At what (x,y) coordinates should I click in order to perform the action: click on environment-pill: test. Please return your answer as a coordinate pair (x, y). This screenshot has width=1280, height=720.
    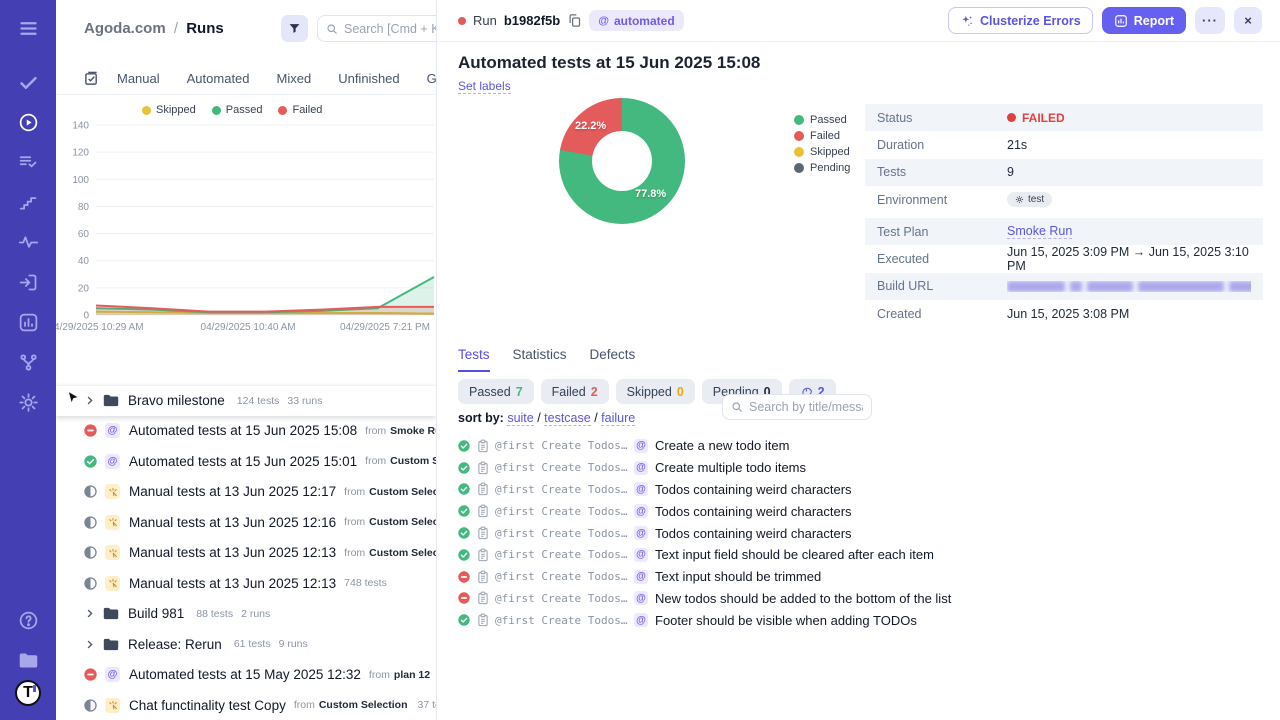
    Looking at the image, I should click on (1030, 200).